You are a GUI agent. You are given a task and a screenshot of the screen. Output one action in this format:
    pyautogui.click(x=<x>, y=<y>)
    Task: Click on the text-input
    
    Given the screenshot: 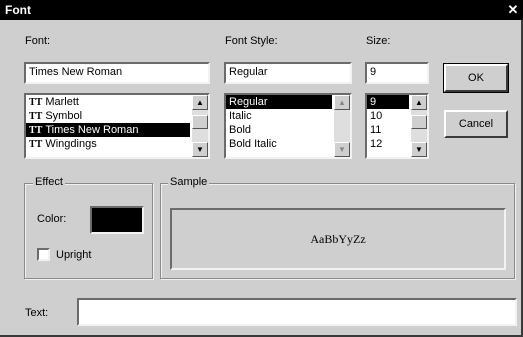 What is the action you would take?
    pyautogui.click(x=297, y=312)
    